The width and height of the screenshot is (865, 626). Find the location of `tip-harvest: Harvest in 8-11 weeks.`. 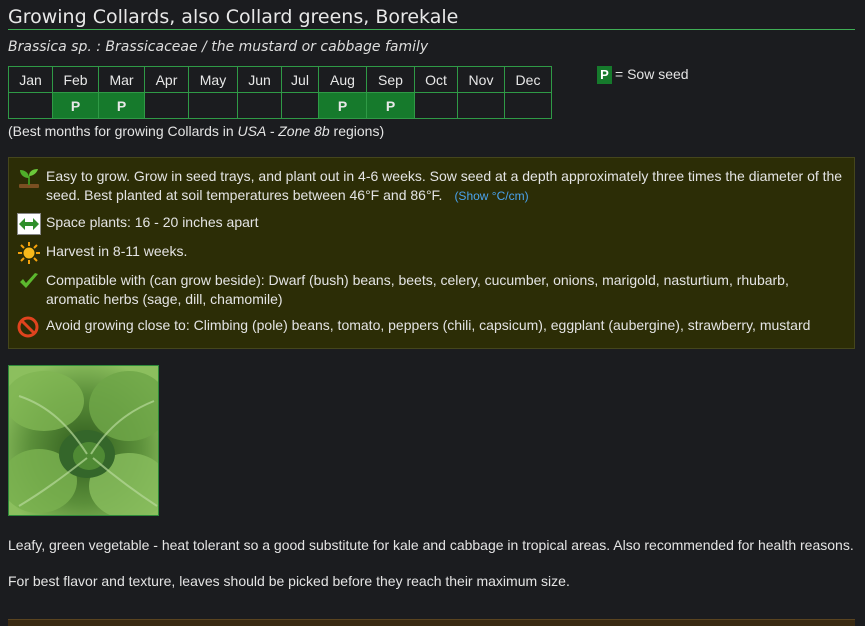

tip-harvest: Harvest in 8-11 weeks. is located at coordinates (431, 253).